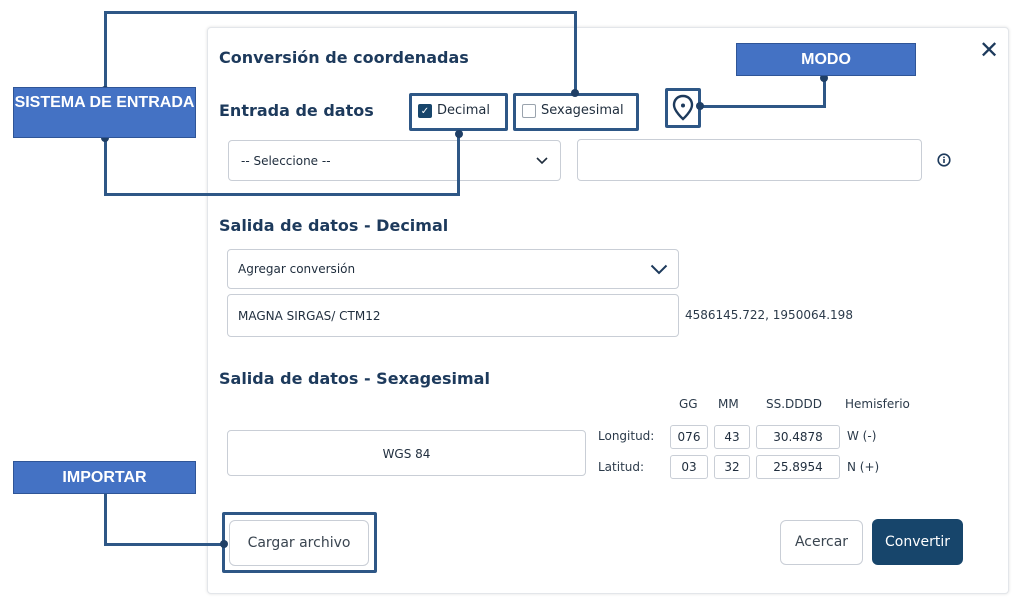 Image resolution: width=1024 pixels, height=602 pixels. I want to click on latitude-label: Latitud:, so click(621, 467).